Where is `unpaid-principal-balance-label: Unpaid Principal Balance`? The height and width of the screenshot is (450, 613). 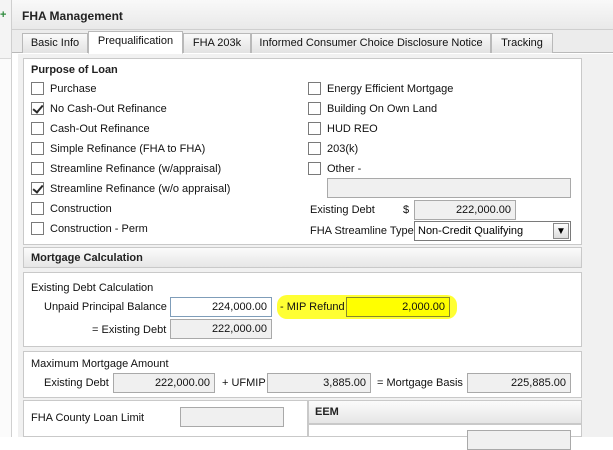
unpaid-principal-balance-label: Unpaid Principal Balance is located at coordinates (105, 307).